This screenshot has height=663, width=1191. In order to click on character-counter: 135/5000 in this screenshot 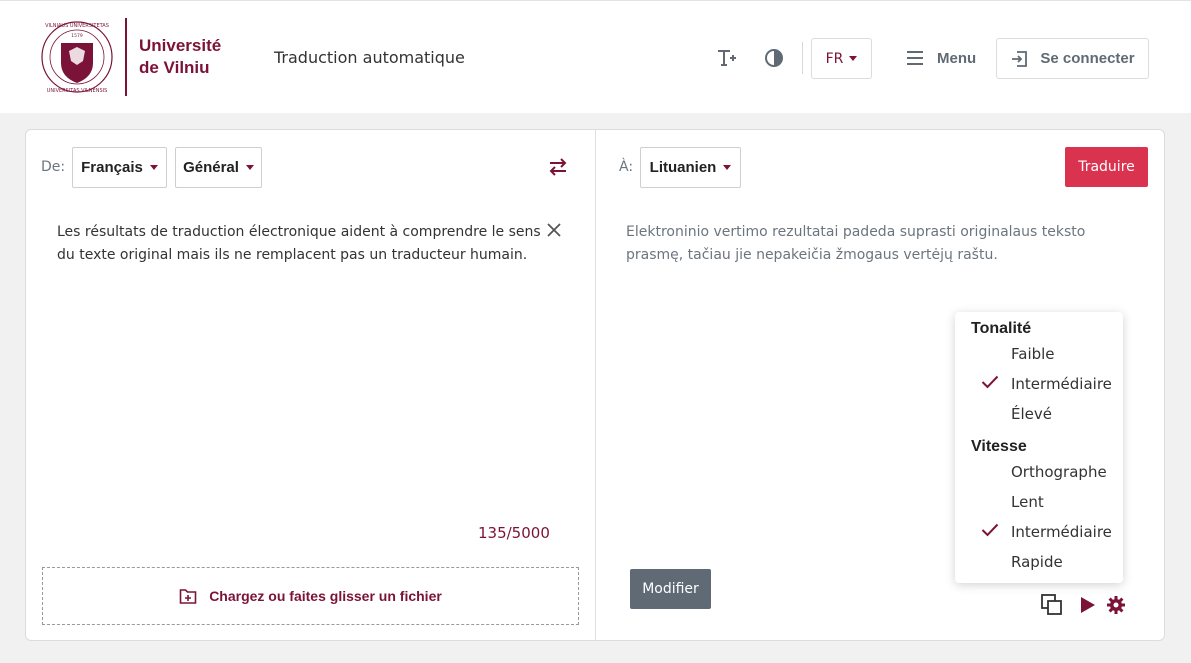, I will do `click(514, 533)`.